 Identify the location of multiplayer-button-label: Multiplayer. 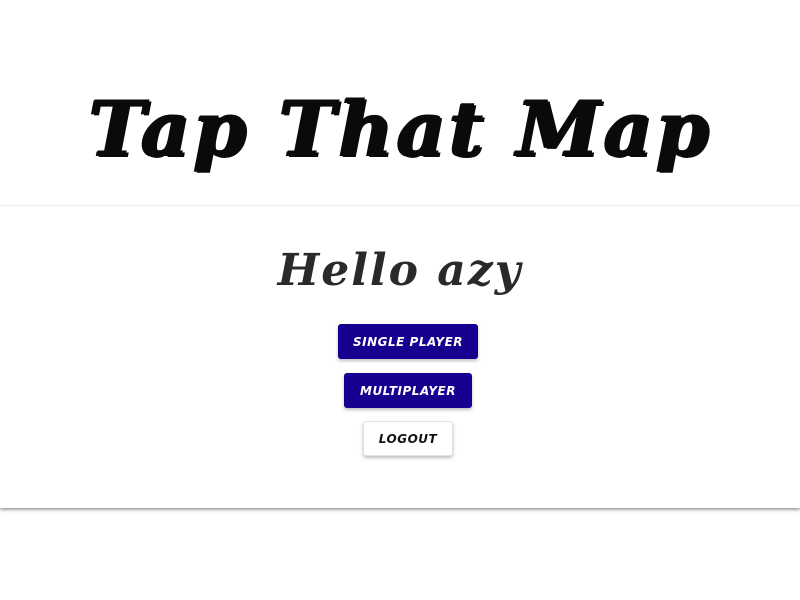
(408, 390).